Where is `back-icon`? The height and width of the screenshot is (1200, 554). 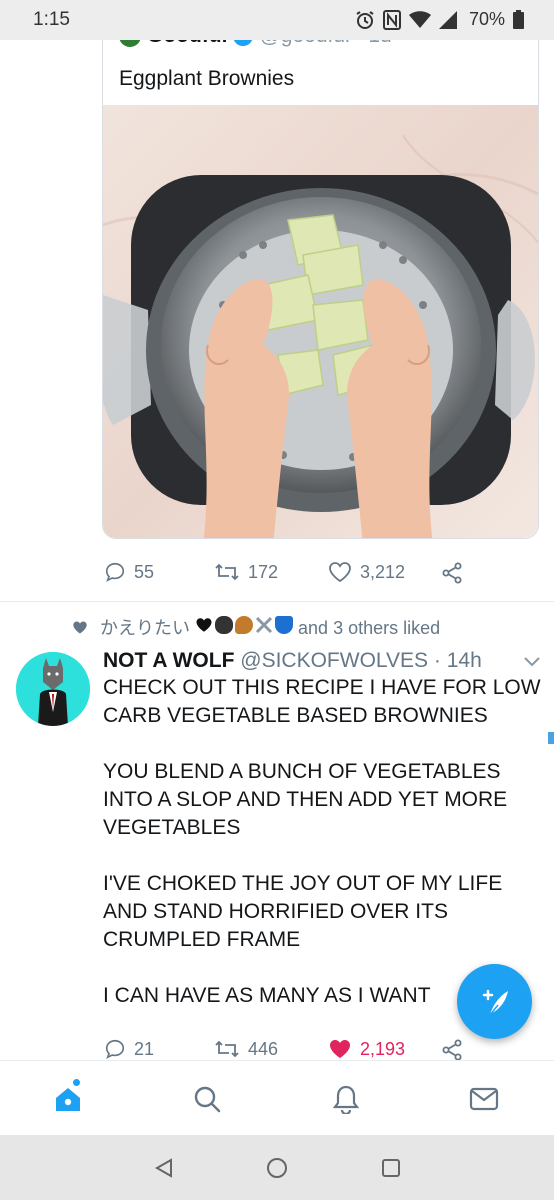
back-icon is located at coordinates (163, 1168).